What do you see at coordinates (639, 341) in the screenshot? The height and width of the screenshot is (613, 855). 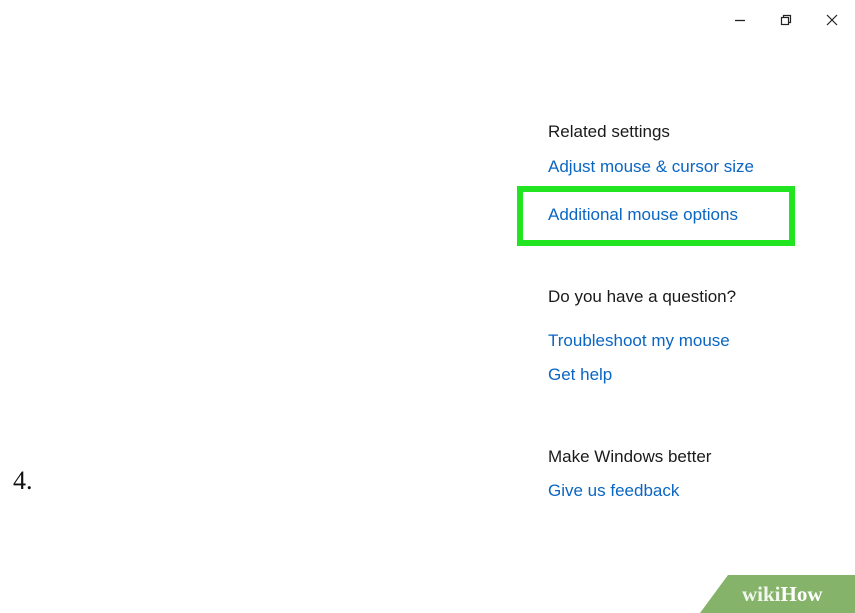 I see `troubleshoot-mouse-link: Troubleshoot my mouse` at bounding box center [639, 341].